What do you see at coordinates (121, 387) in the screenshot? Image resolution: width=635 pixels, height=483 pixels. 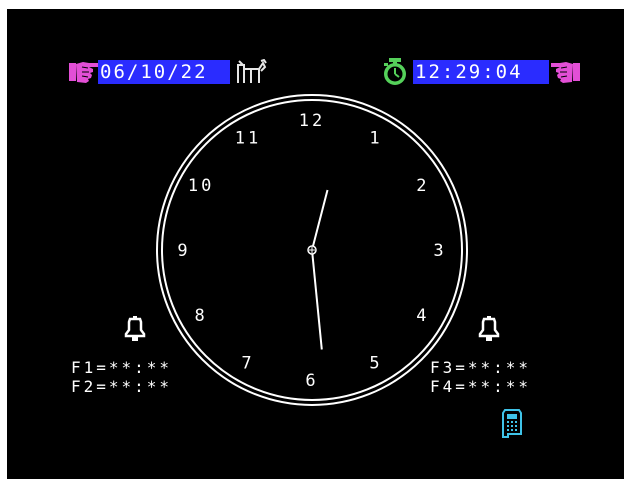 I see `alarm-f2: F2=**:**` at bounding box center [121, 387].